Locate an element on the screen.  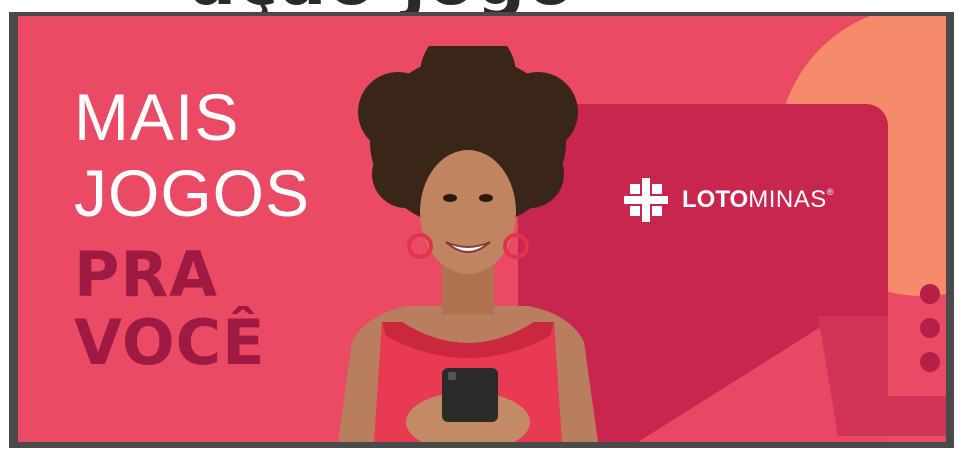
headline-line-2: JOGOS is located at coordinates (192, 193).